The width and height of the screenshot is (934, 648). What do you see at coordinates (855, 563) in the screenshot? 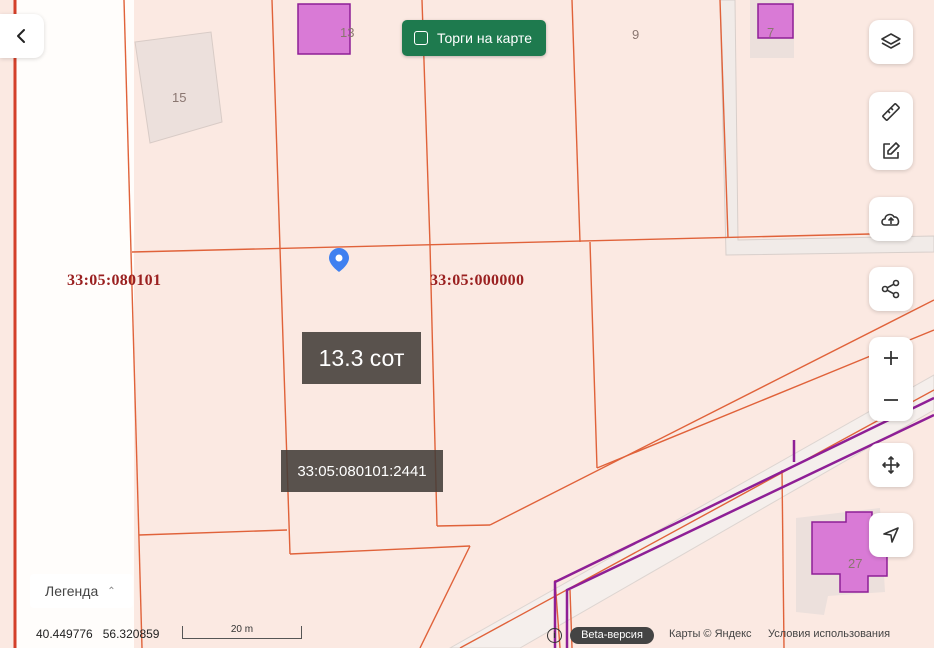
I see `house-number-27: 27` at bounding box center [855, 563].